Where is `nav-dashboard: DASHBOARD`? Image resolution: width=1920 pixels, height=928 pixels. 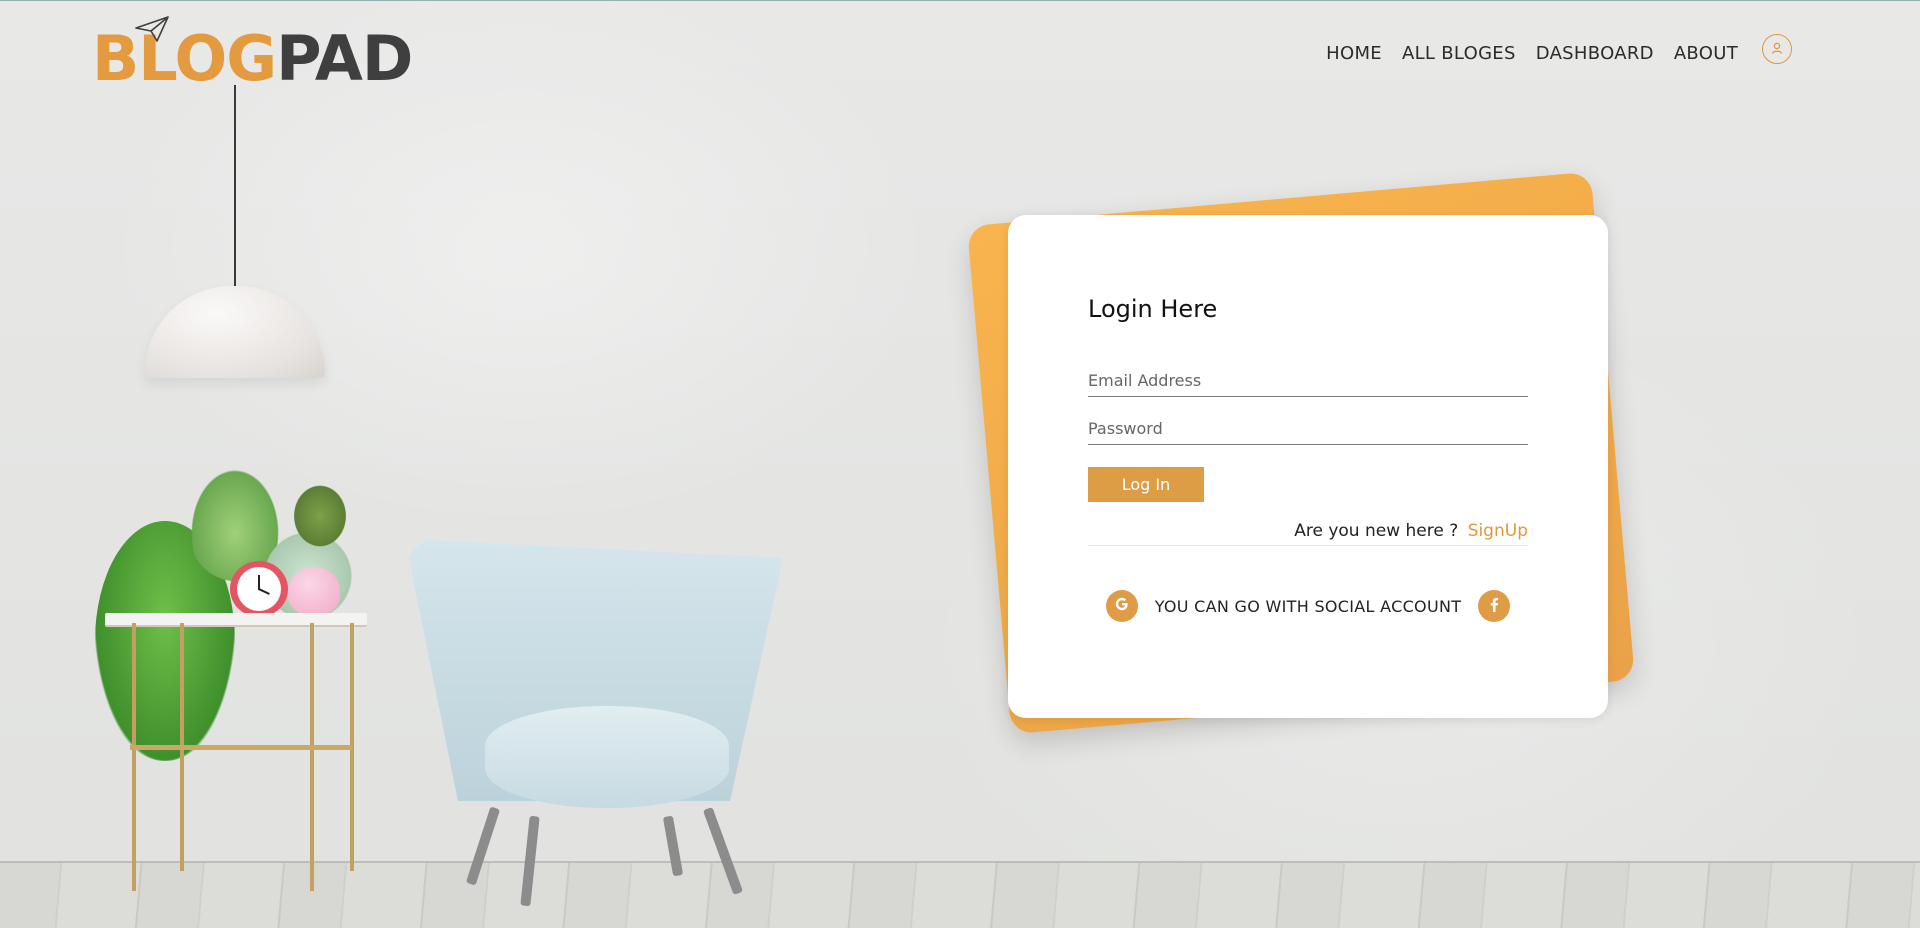 nav-dashboard: DASHBOARD is located at coordinates (1595, 53).